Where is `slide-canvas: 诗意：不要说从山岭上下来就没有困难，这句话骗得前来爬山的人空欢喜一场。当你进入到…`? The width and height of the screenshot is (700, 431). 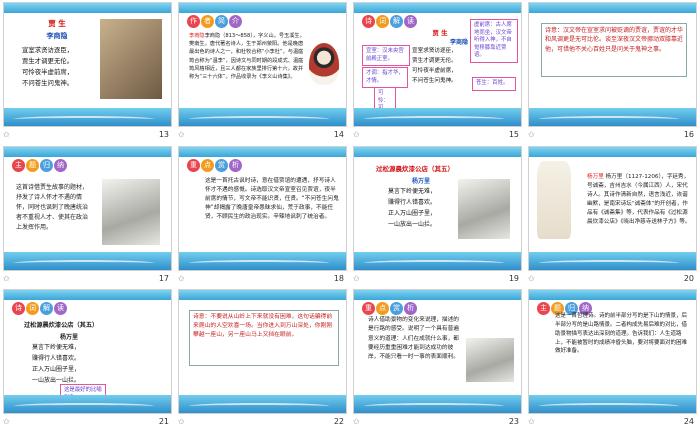
slide-canvas: 诗意：不要说从山岭上下来就没有困难，这句话骗得前来爬山的人空欢喜一场。当你进入到… is located at coordinates (262, 352).